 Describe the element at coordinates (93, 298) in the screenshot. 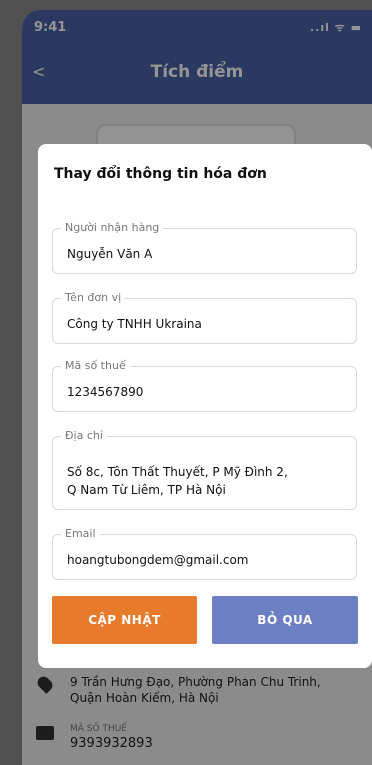

I see `company-name-label: Tên đơn vị` at that location.